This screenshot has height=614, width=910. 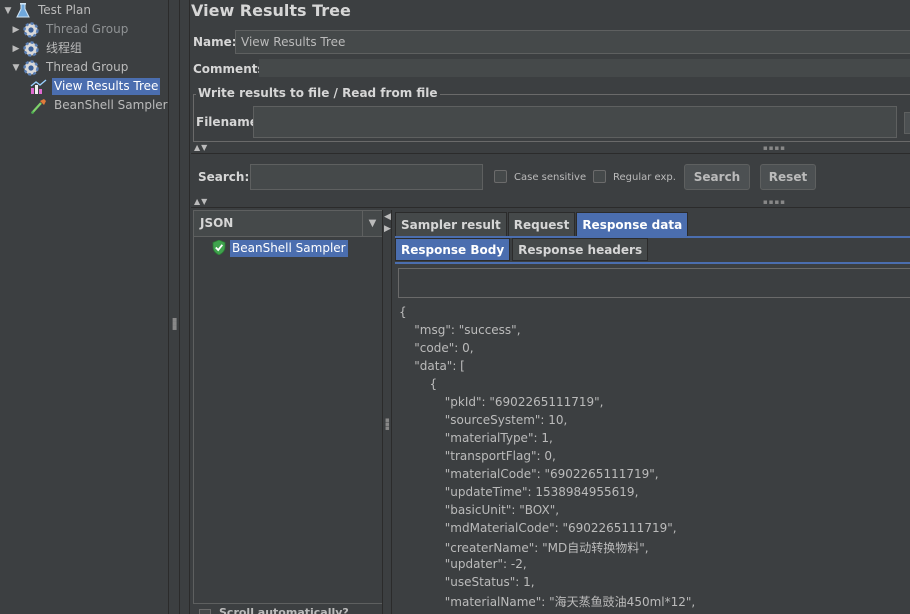 I want to click on name-label: Name:, so click(x=215, y=42).